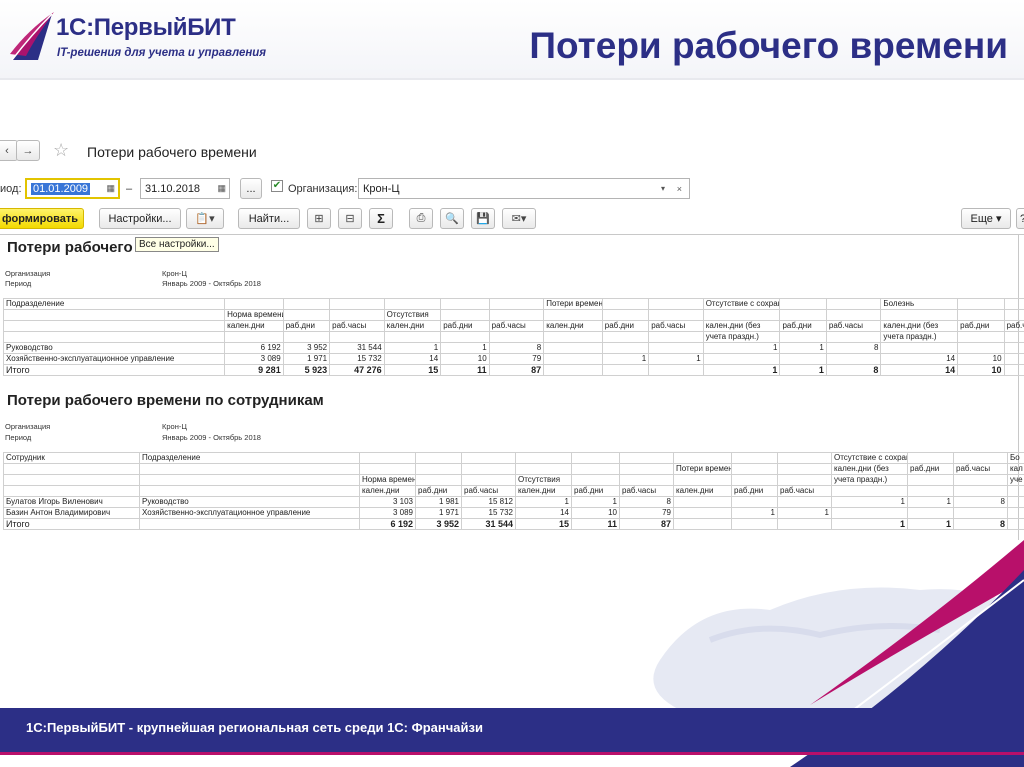 This screenshot has width=1024, height=767. I want to click on report2-cell: Базин Антон Владимирович, so click(71, 513).